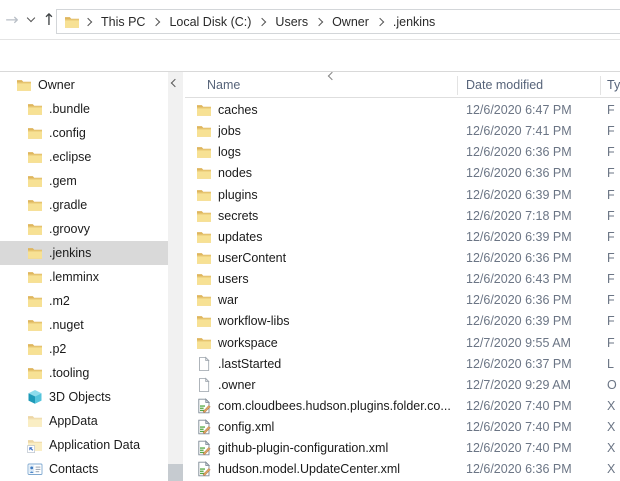 The image size is (620, 481). Describe the element at coordinates (84, 85) in the screenshot. I see `sidebar-item-owner: Owner` at that location.